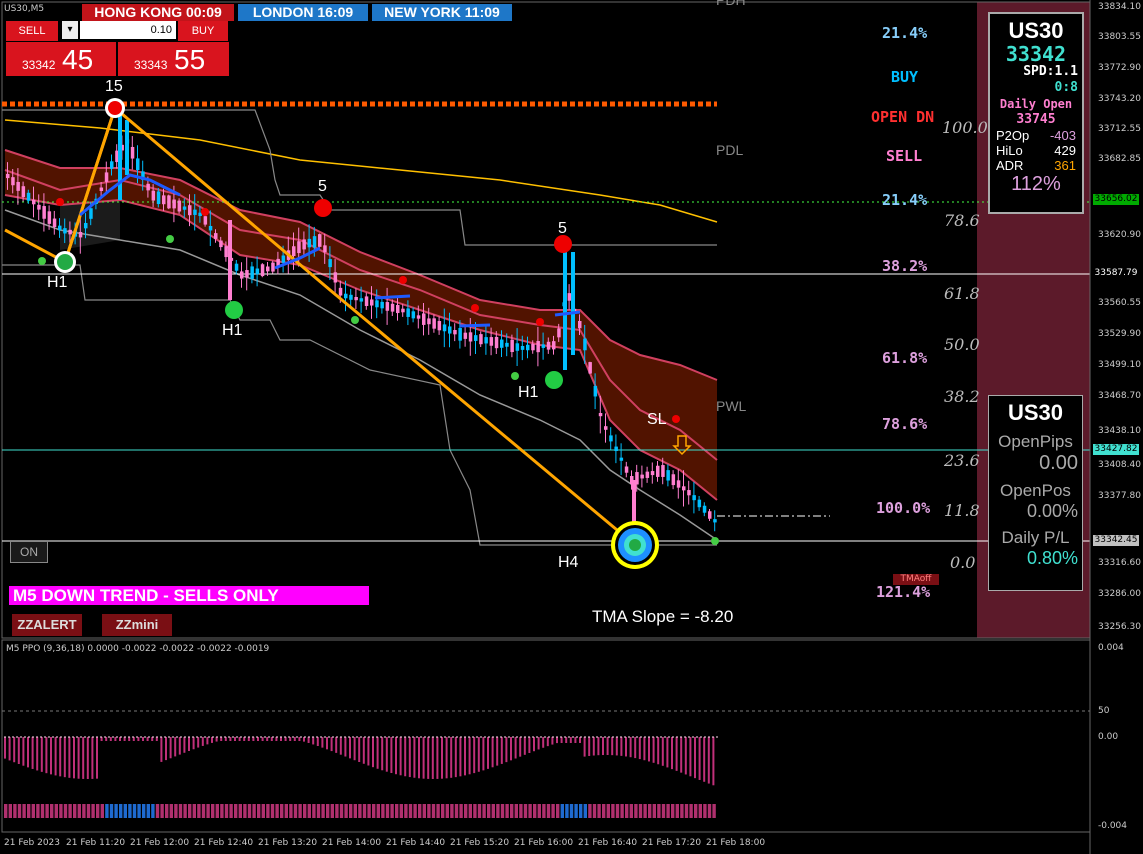 The width and height of the screenshot is (1143, 854). What do you see at coordinates (29, 552) in the screenshot?
I see `on-toggle-button: ON` at bounding box center [29, 552].